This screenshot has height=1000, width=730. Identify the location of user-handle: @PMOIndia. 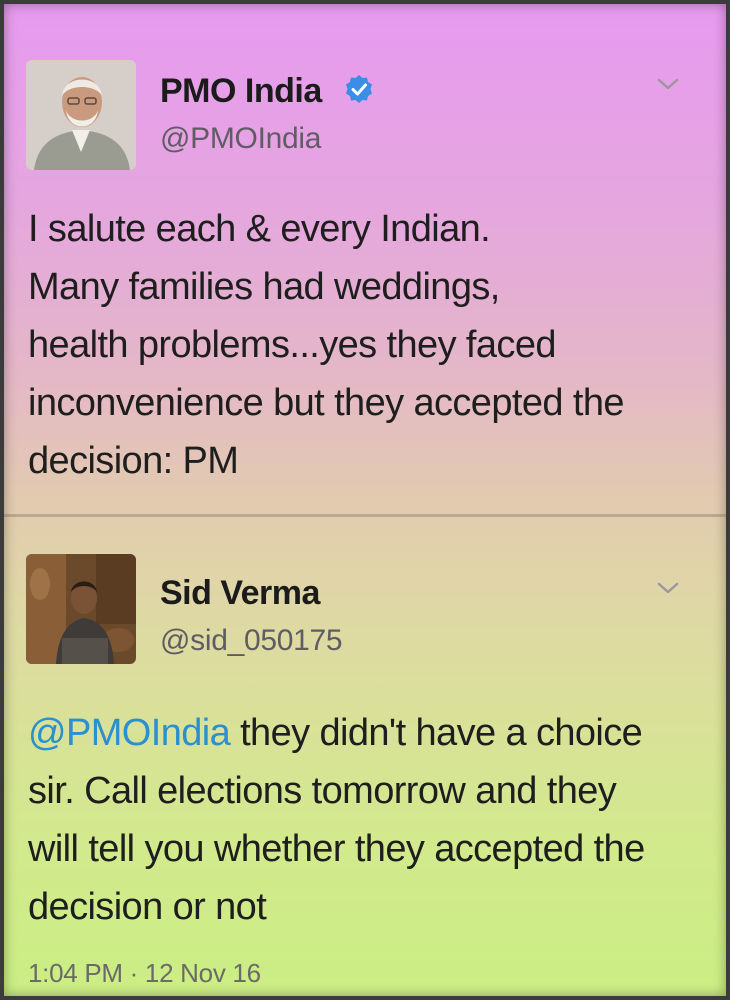
(240, 139).